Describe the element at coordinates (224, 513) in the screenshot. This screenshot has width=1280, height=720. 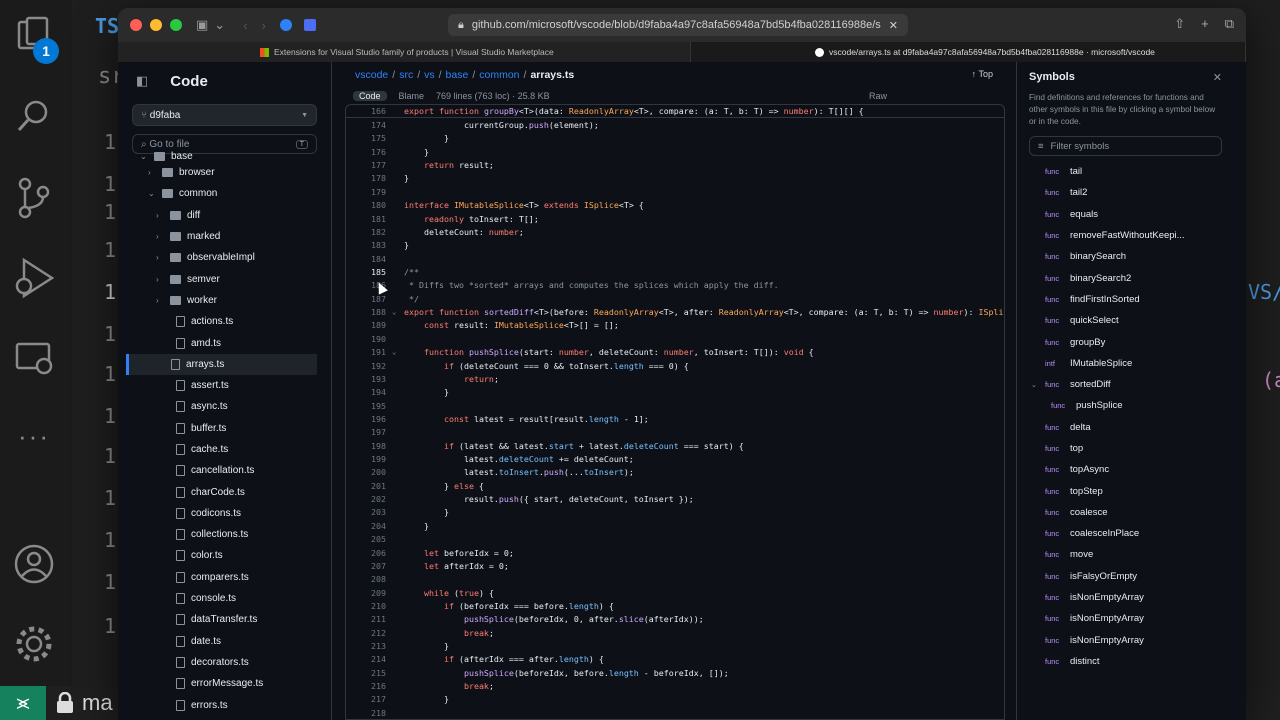
I see `tree-file: codicons.ts` at that location.